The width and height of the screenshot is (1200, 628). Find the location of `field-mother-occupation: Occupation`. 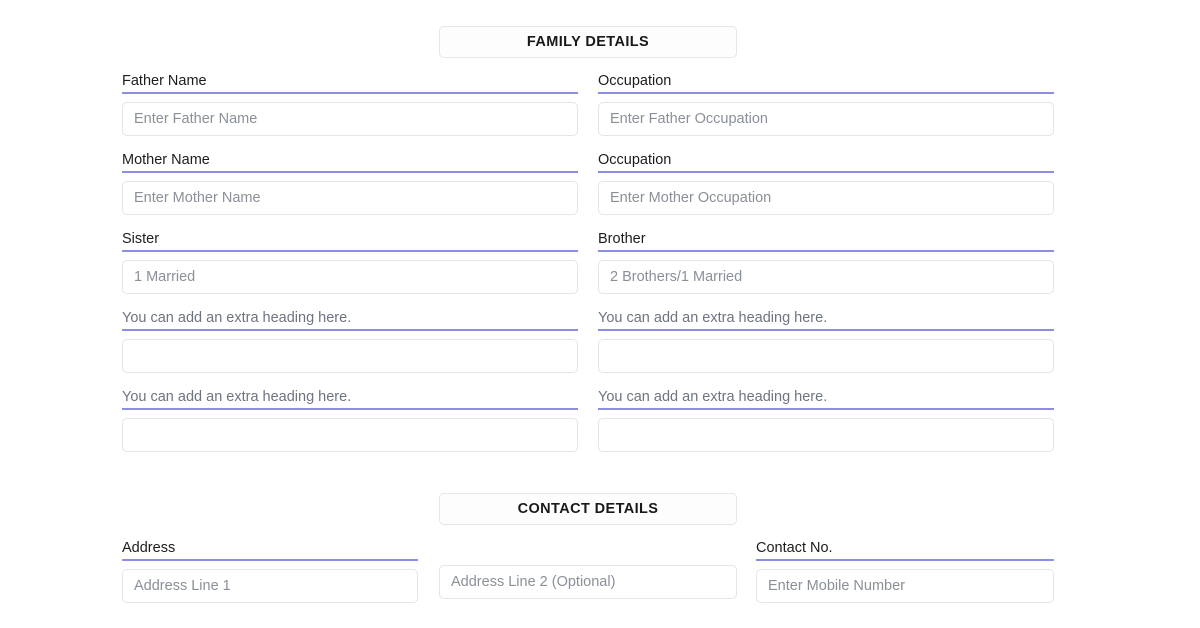

field-mother-occupation: Occupation is located at coordinates (826, 183).